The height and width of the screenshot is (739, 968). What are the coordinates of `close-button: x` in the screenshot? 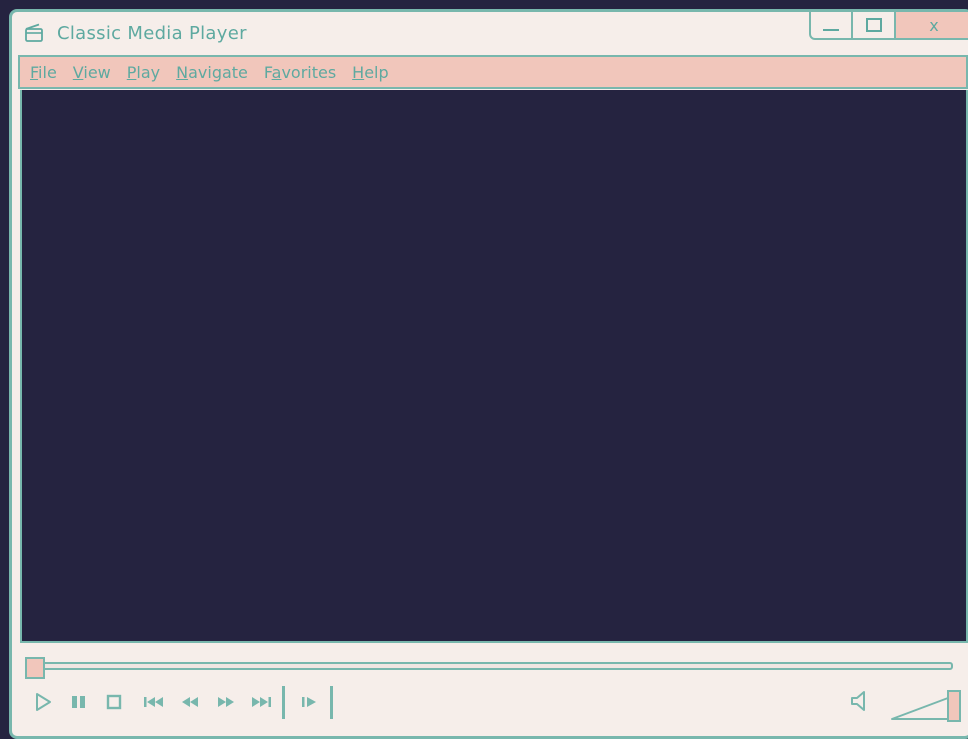 It's located at (931, 25).